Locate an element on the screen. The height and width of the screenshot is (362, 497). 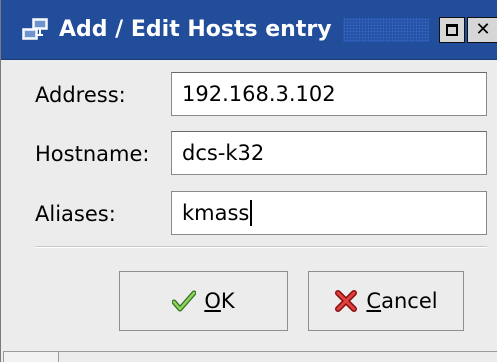
checkmark-icon is located at coordinates (184, 301).